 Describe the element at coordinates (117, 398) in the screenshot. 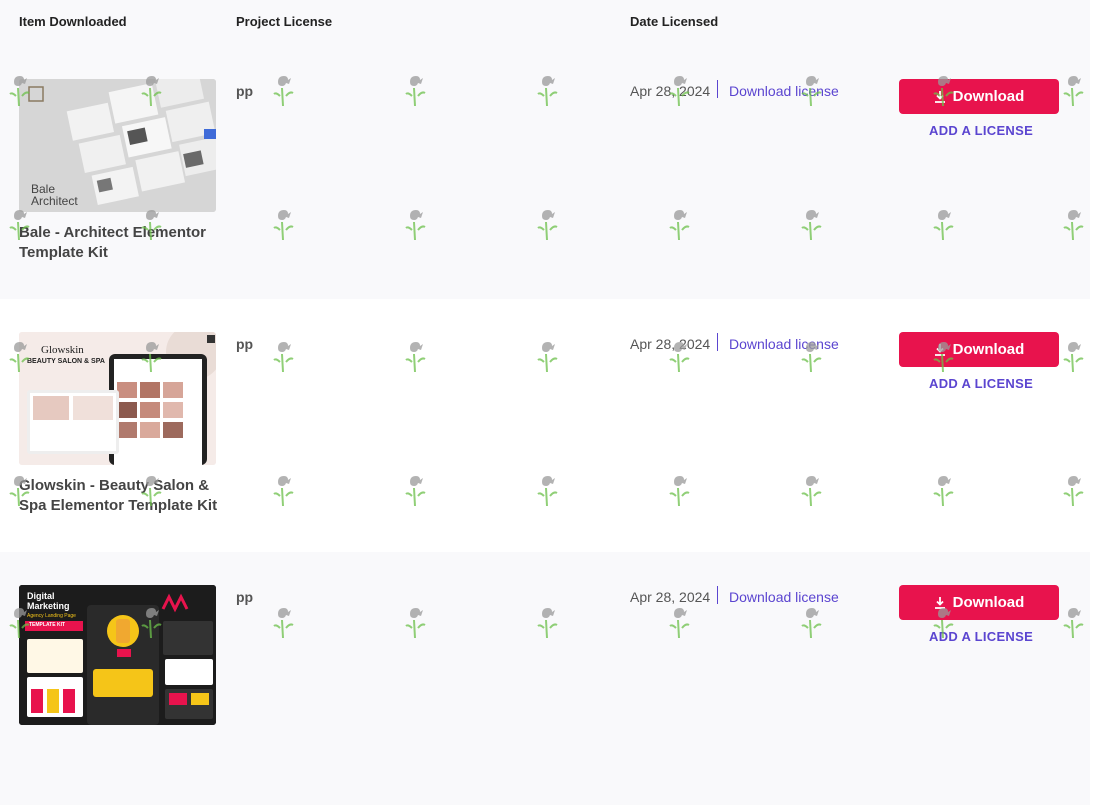

I see `item-thumbnail: Glowskin BEAUTY SALON & SPA` at that location.